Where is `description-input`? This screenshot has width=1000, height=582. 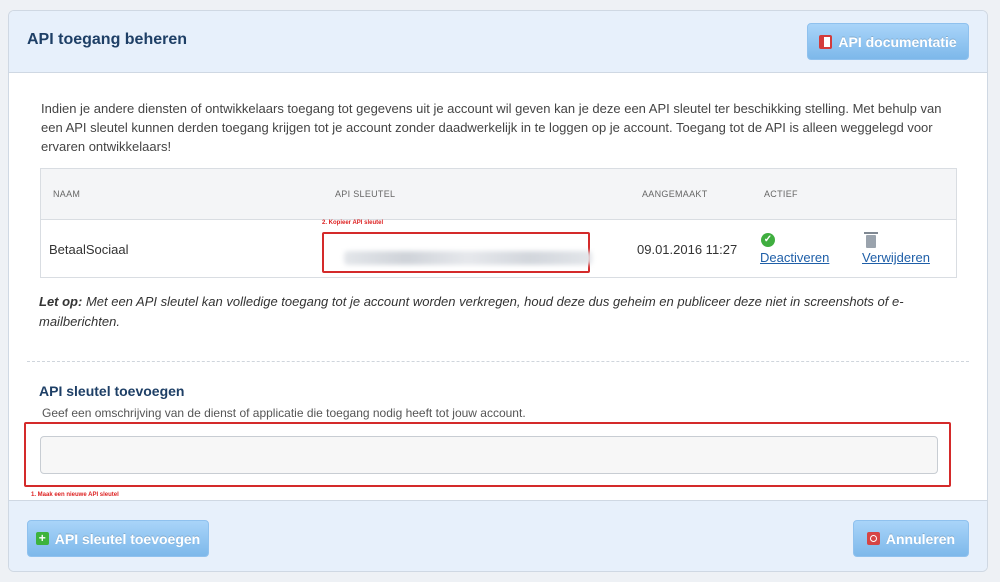 description-input is located at coordinates (489, 455).